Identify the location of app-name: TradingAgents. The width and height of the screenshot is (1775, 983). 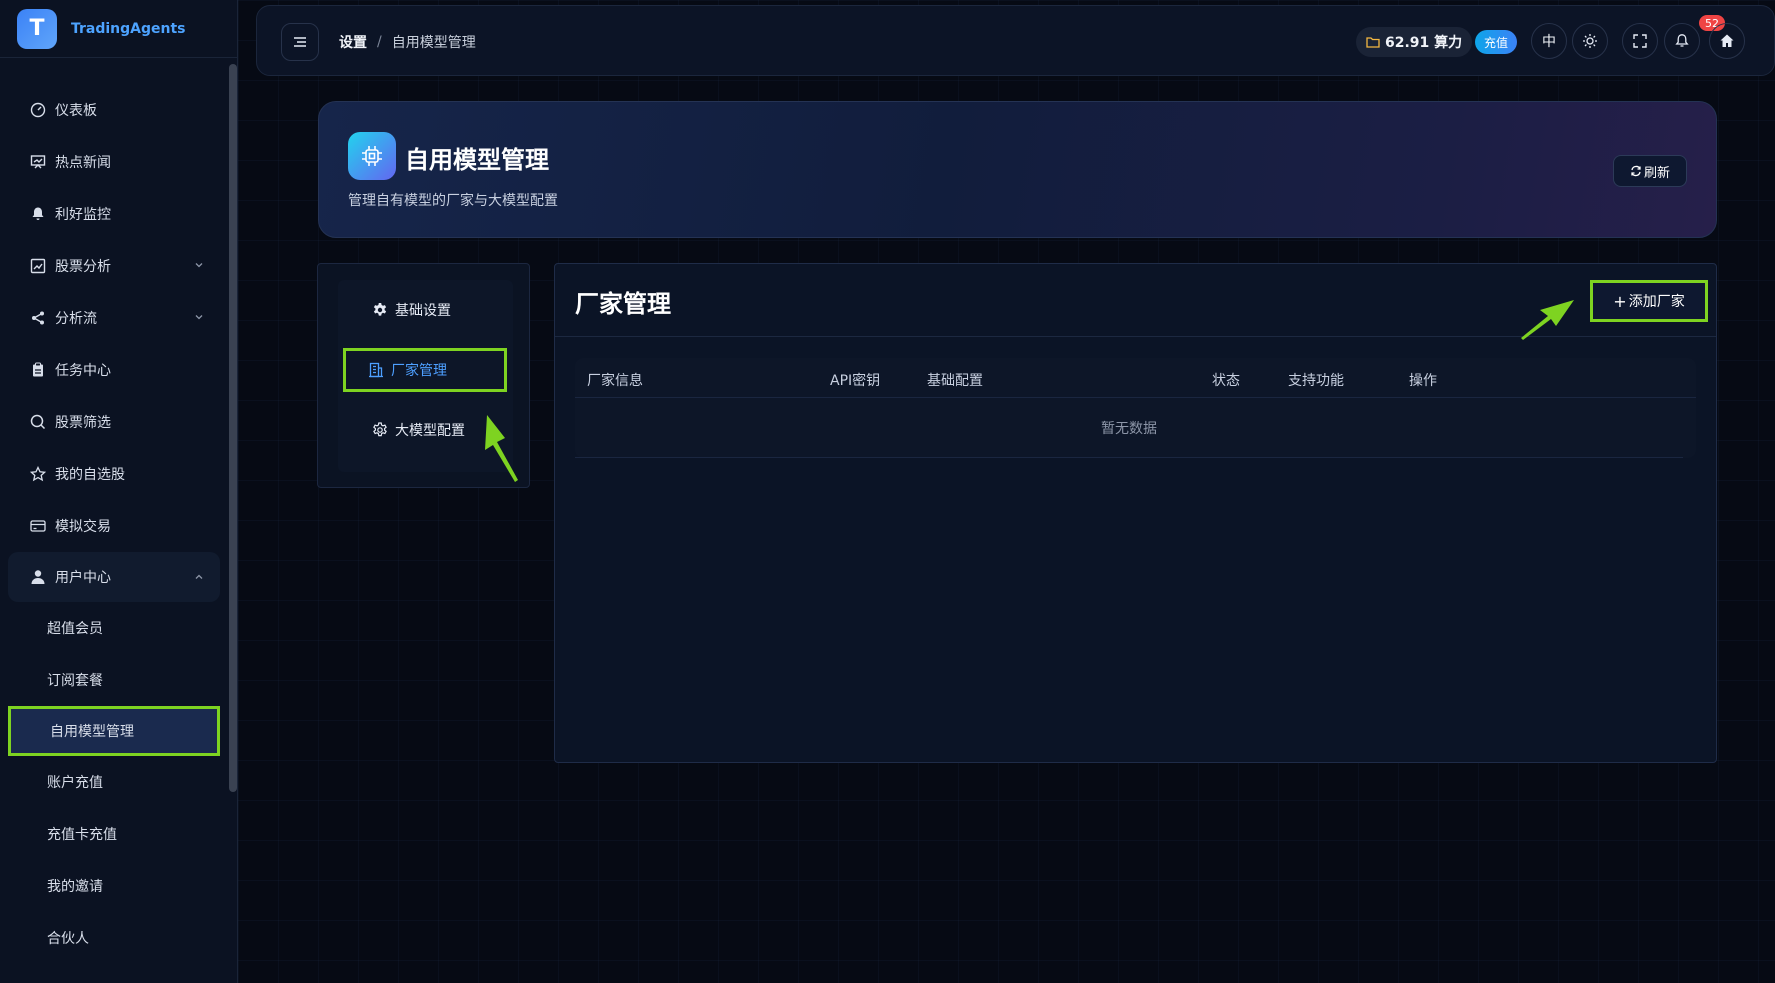
(128, 28).